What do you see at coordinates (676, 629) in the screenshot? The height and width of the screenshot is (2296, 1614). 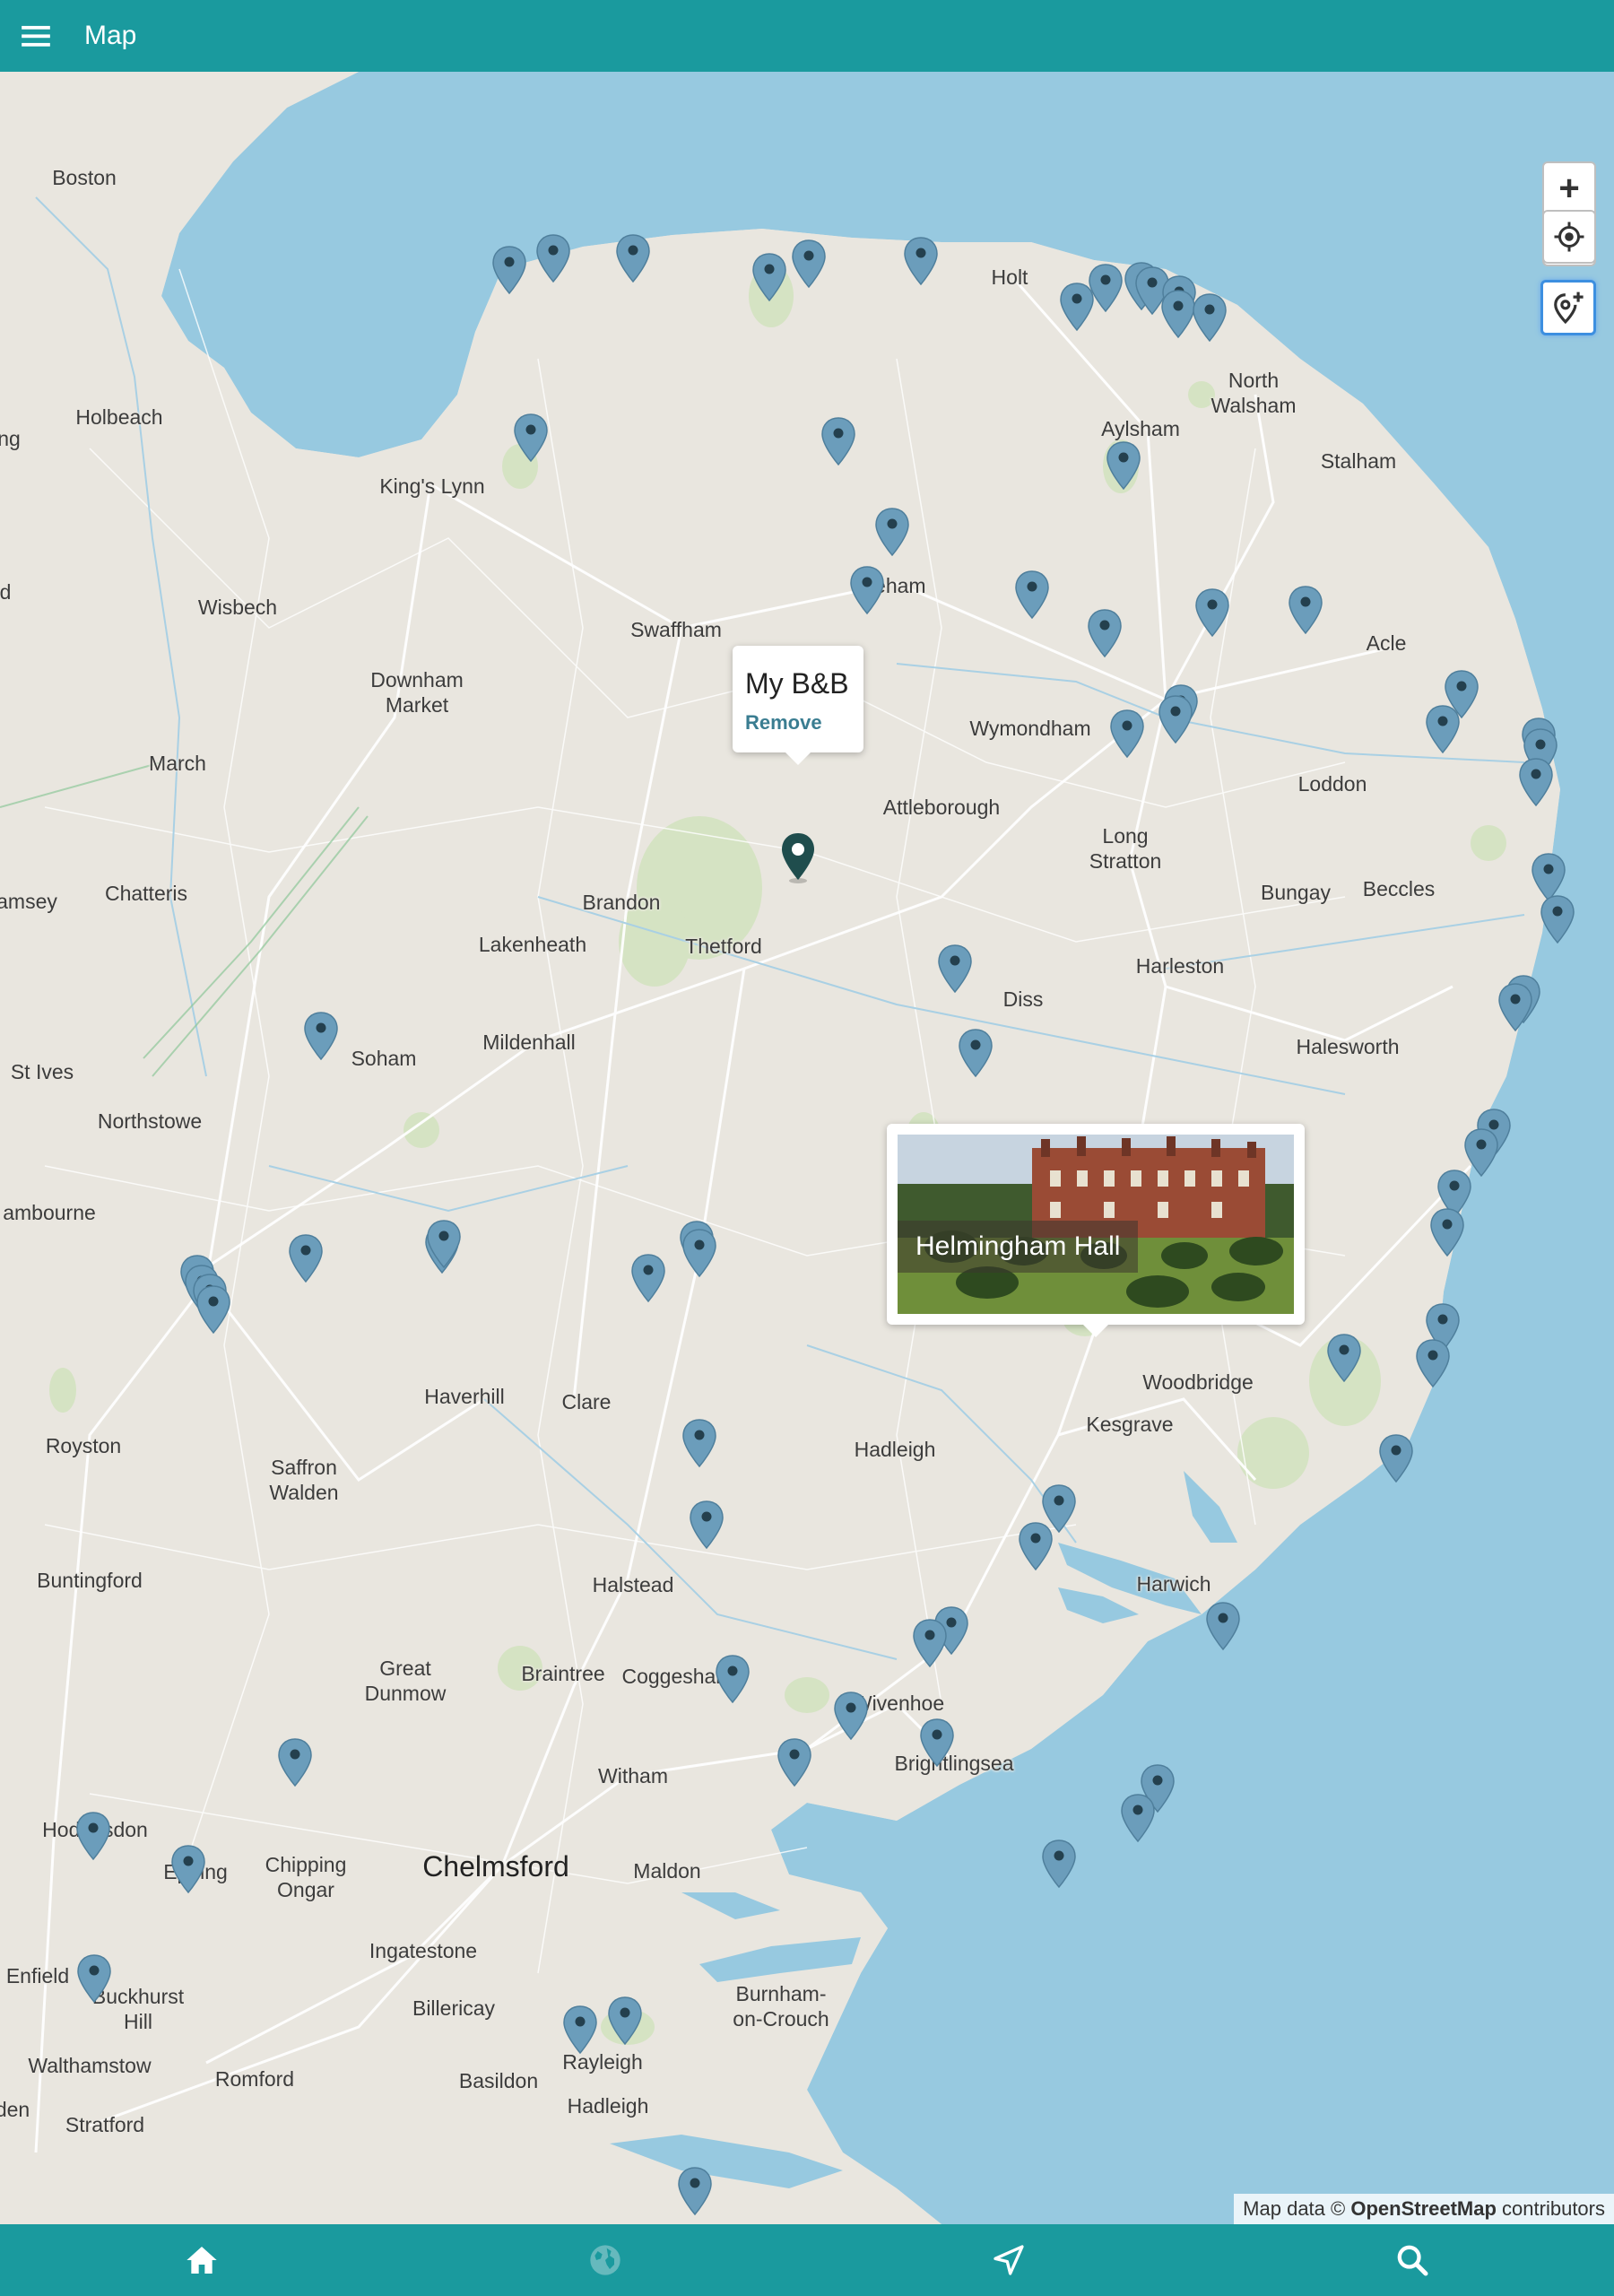 I see `town-label: Swaffham` at bounding box center [676, 629].